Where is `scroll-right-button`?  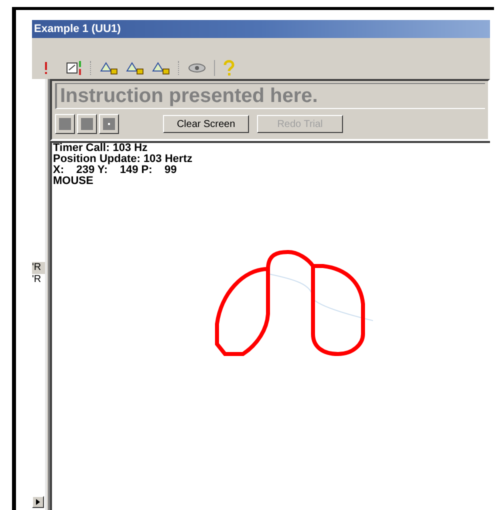
scroll-right-button is located at coordinates (38, 502).